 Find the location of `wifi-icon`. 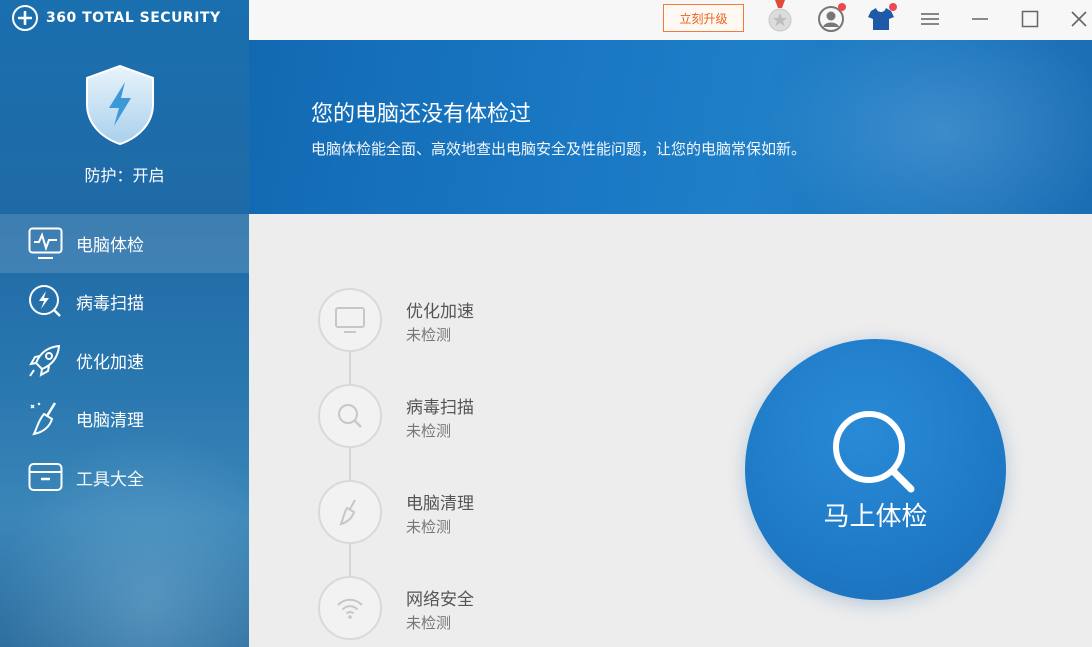

wifi-icon is located at coordinates (350, 608).